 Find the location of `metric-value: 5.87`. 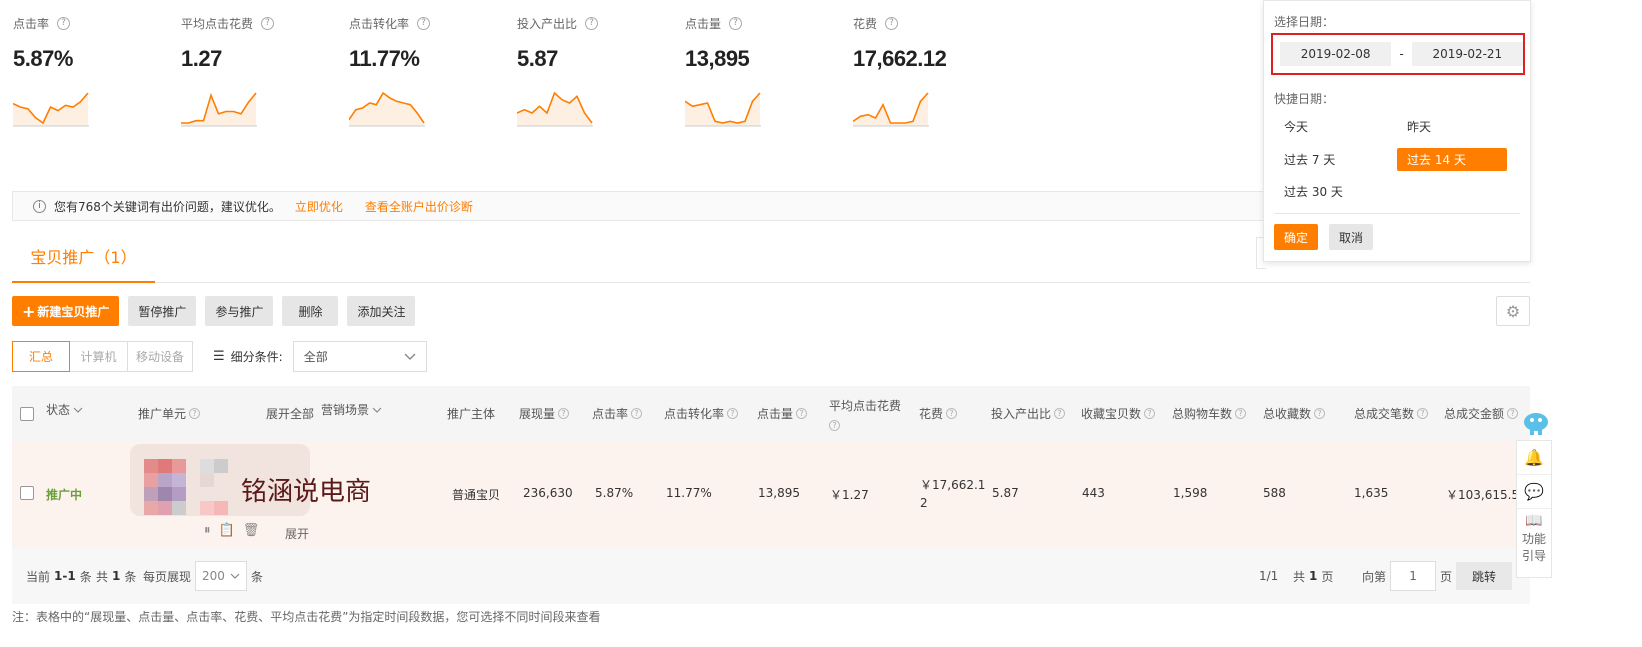

metric-value: 5.87 is located at coordinates (537, 58).